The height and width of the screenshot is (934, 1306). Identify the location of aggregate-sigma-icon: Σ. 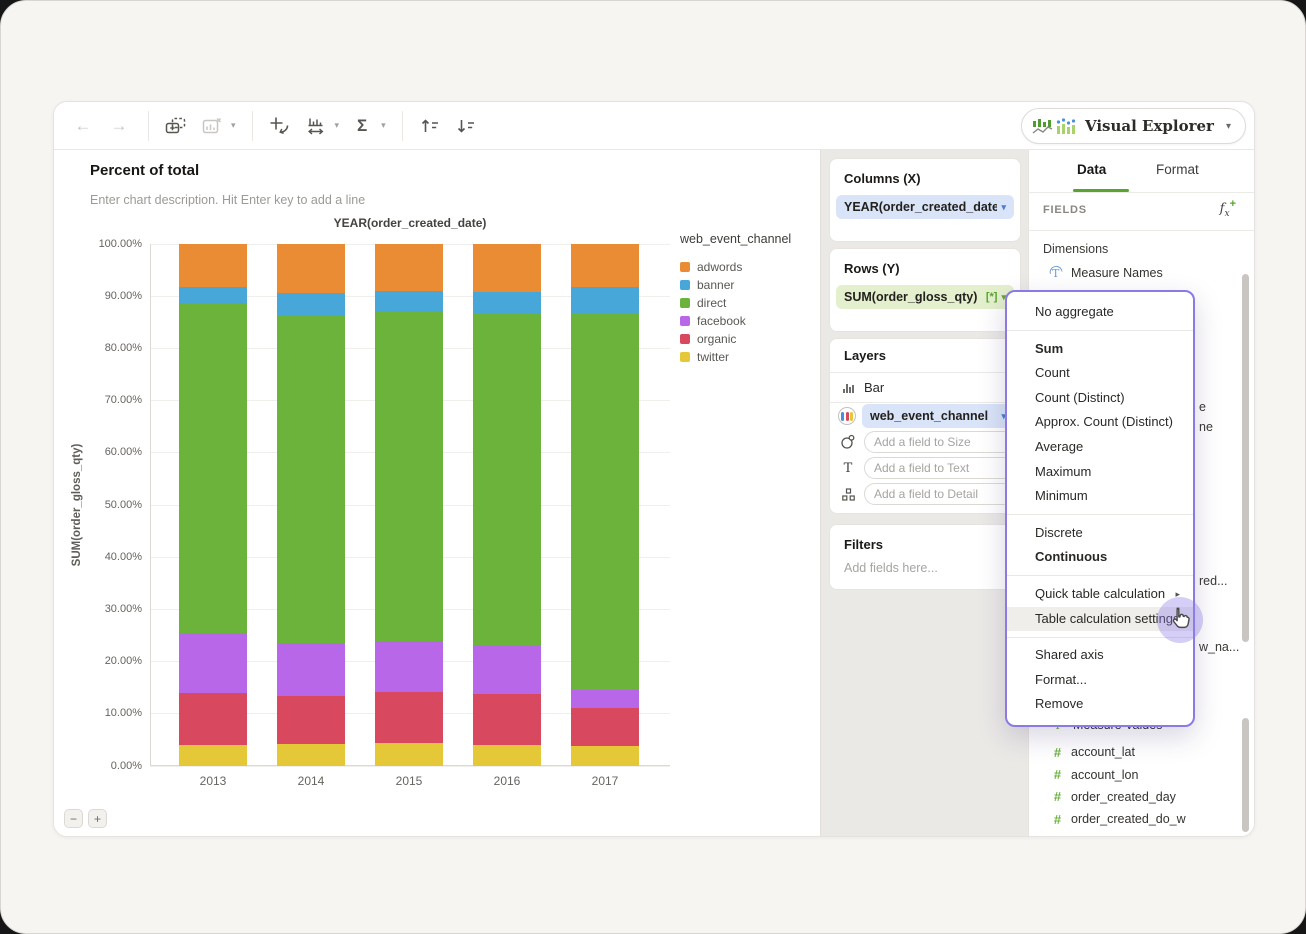
(362, 126).